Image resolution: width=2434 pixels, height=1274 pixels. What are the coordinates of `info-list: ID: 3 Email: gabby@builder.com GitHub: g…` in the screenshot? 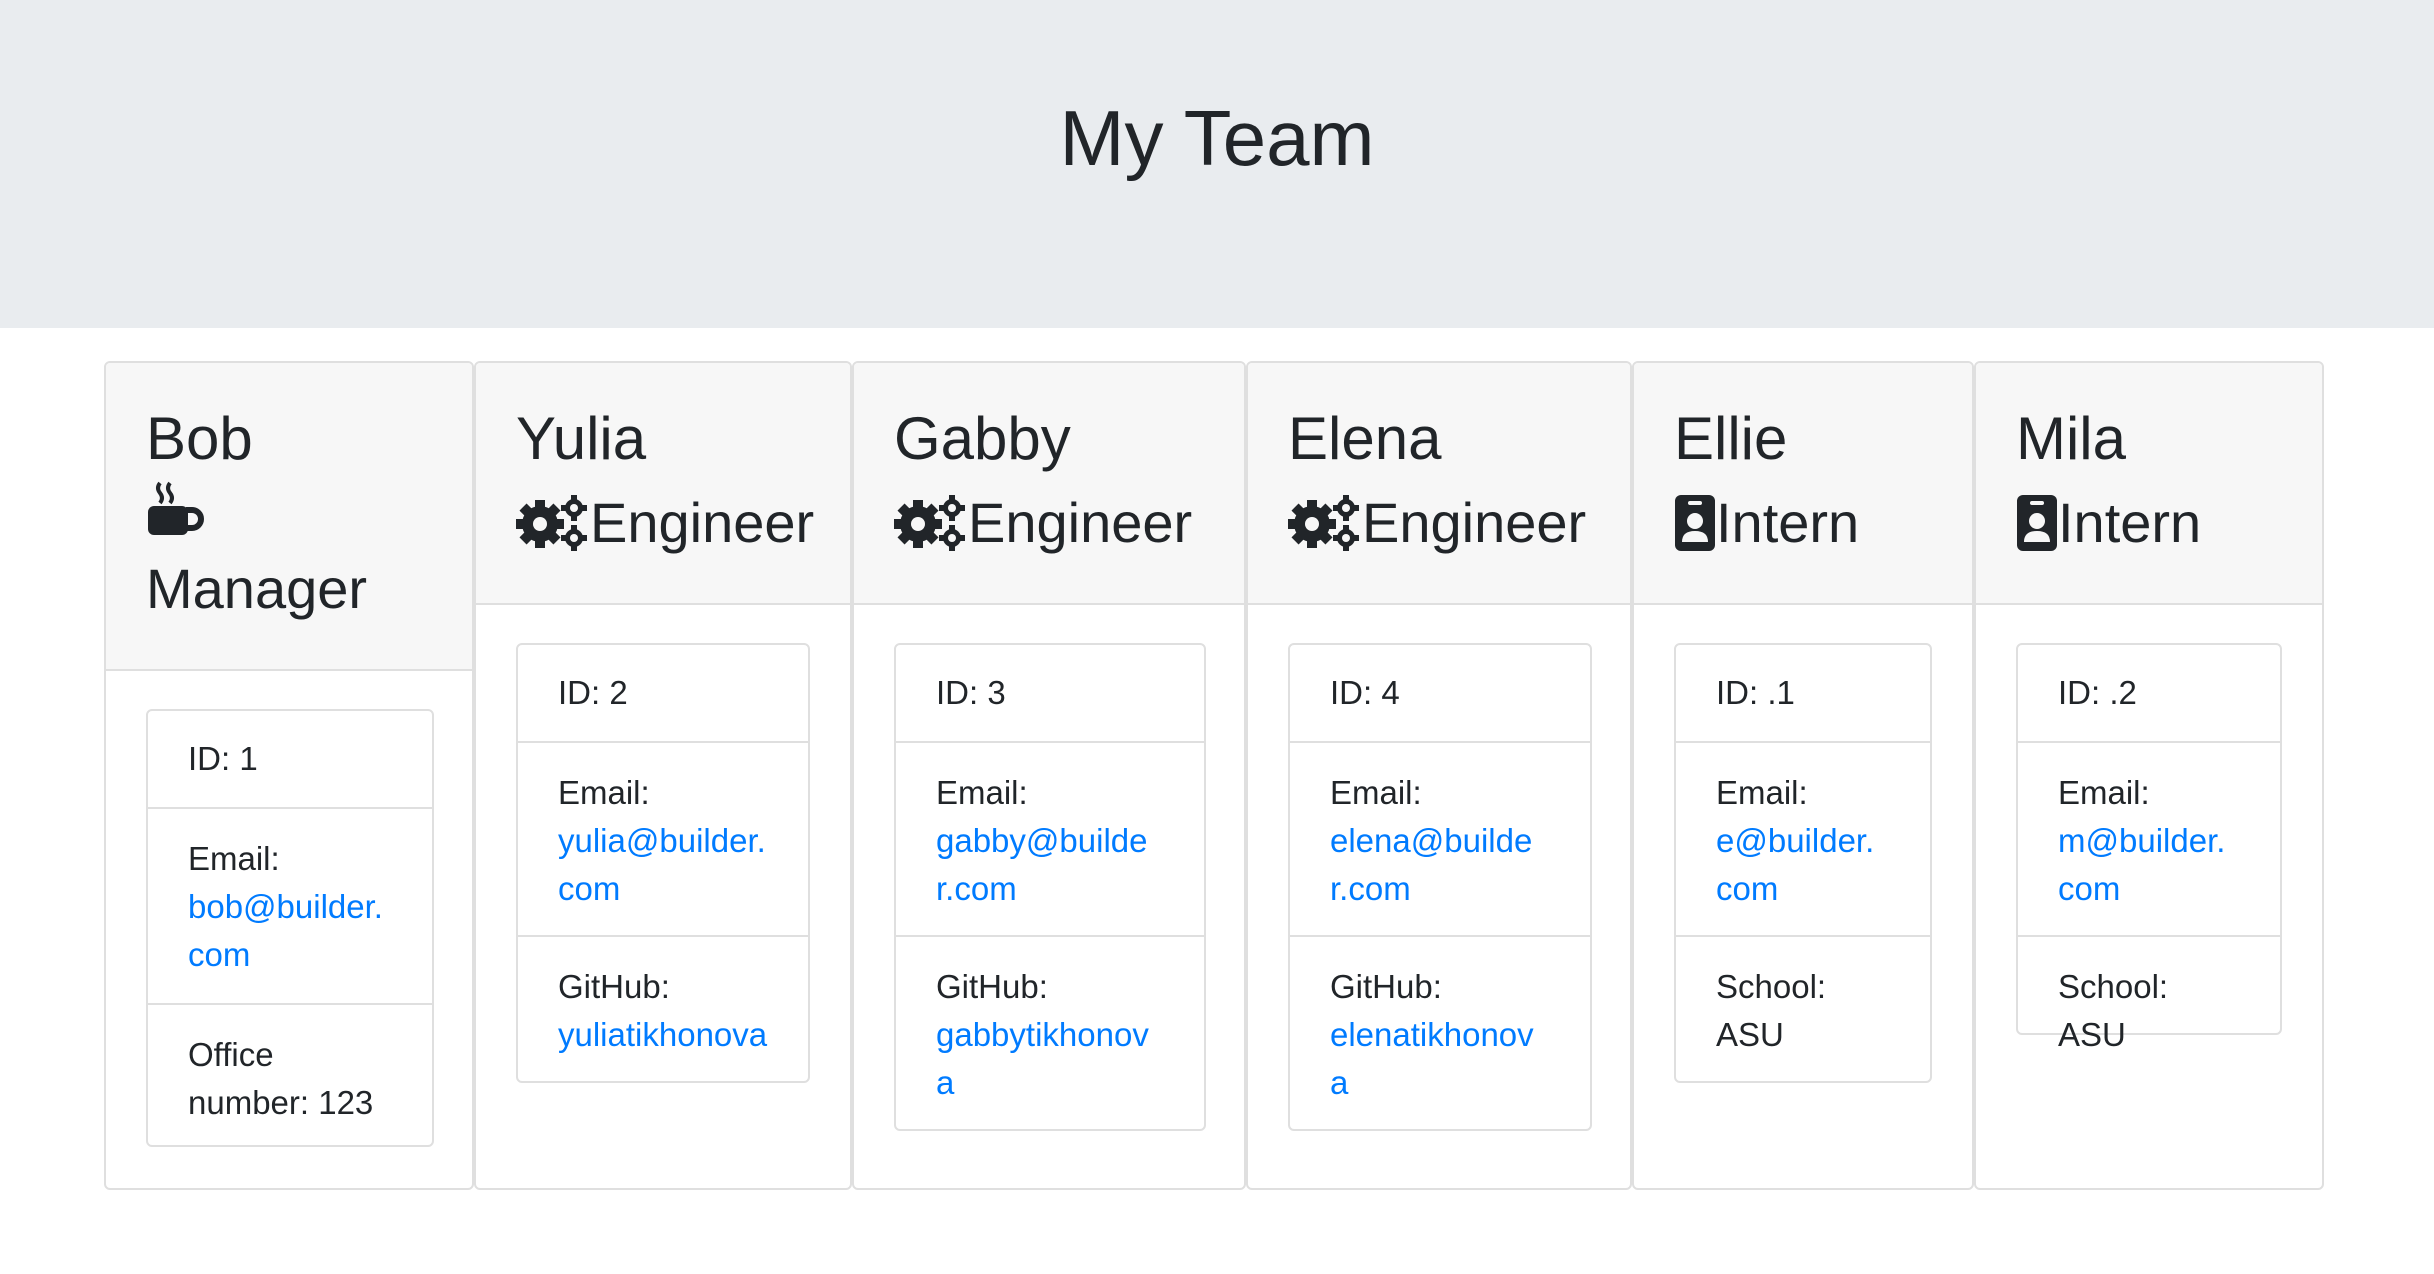 It's located at (1050, 887).